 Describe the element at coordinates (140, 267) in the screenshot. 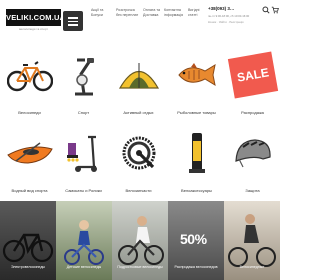

I see `photo-caption: Подростковые велосипеды` at that location.